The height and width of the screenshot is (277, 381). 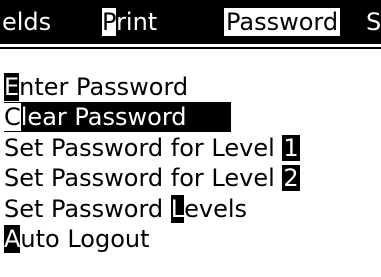 I want to click on menu-print: Print, so click(x=129, y=22).